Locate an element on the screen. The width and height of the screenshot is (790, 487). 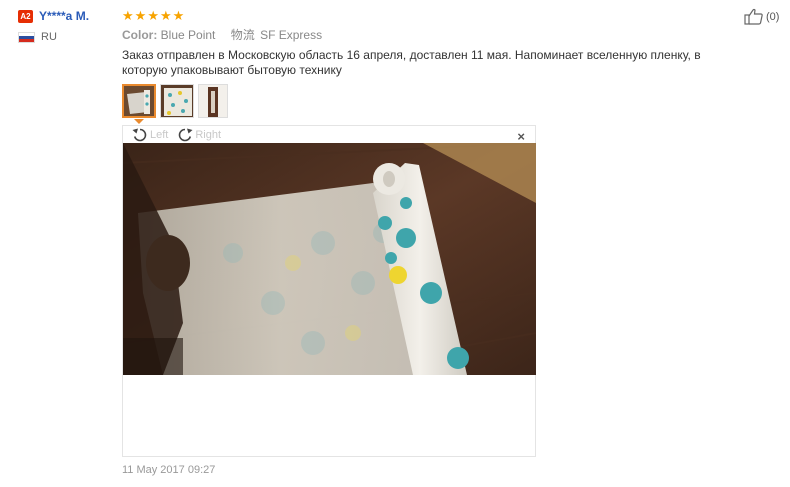
rotate-right-icon is located at coordinates (186, 135).